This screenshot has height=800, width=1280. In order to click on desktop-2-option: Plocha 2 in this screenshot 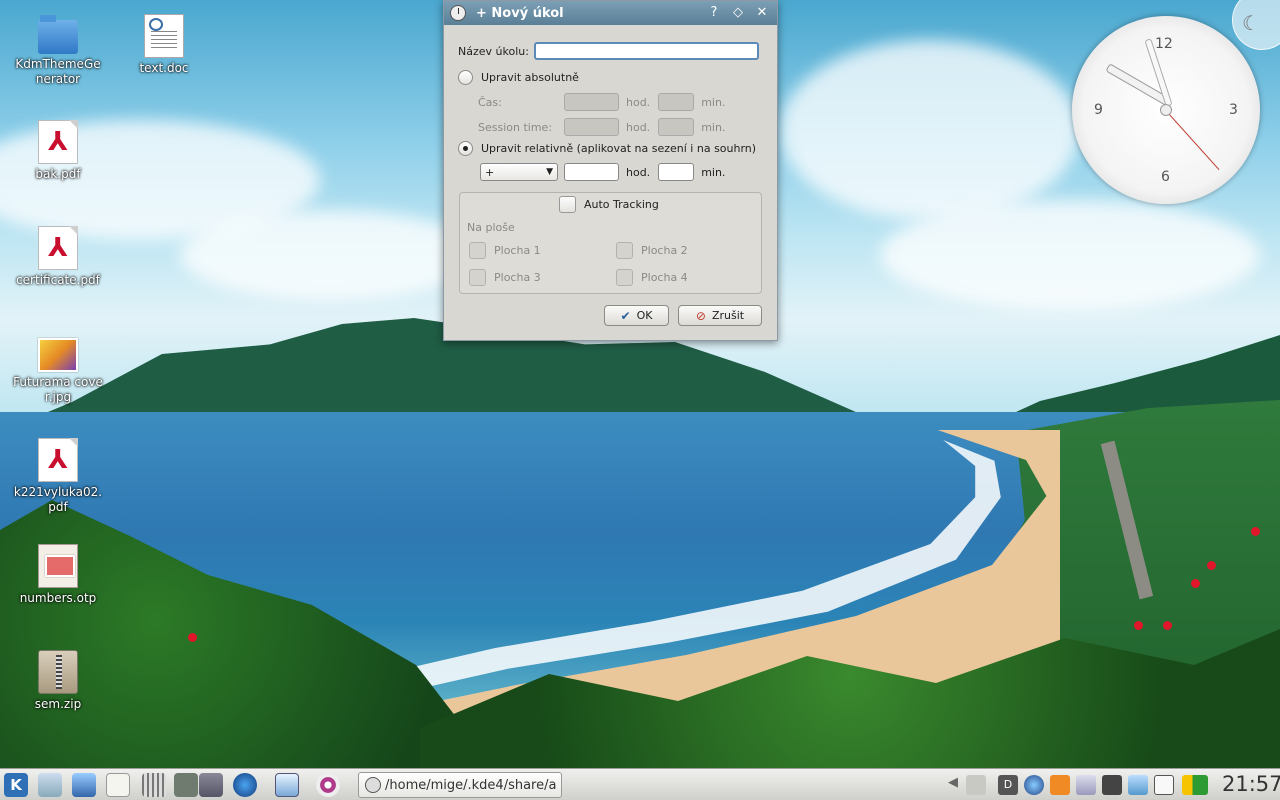, I will do `click(652, 250)`.